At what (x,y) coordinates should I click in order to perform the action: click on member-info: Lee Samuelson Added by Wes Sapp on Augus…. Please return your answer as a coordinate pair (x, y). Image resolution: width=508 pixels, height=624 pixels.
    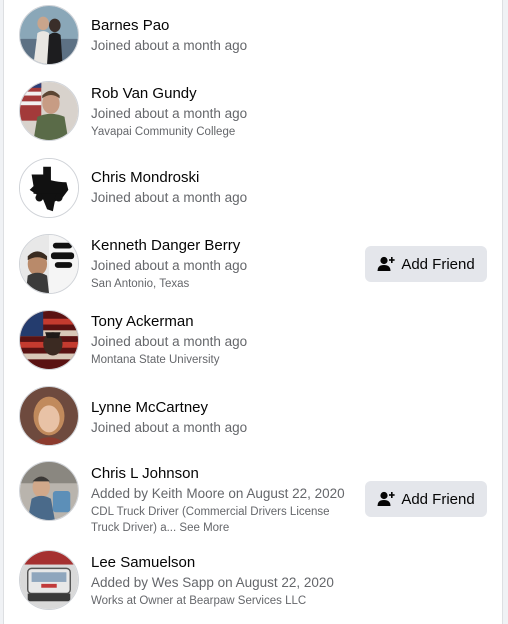
    Looking at the image, I should click on (226, 581).